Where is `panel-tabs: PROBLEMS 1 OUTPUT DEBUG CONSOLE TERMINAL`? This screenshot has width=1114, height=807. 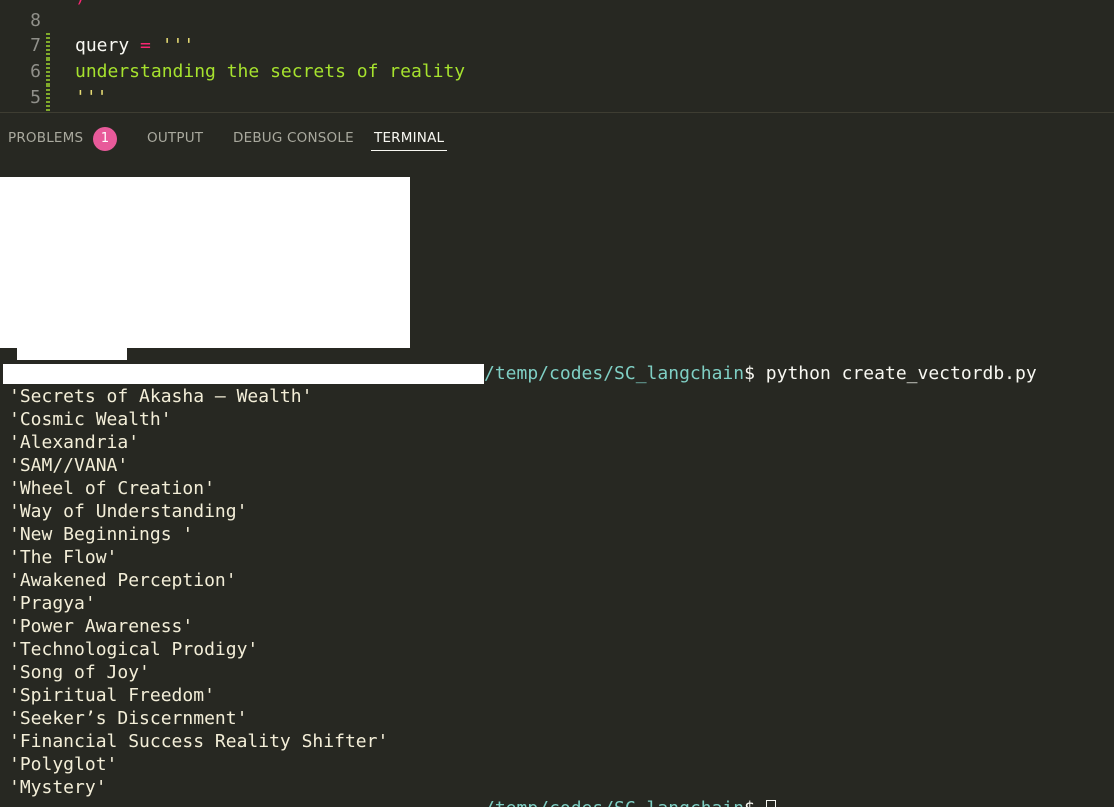 panel-tabs: PROBLEMS 1 OUTPUT DEBUG CONSOLE TERMINAL is located at coordinates (557, 137).